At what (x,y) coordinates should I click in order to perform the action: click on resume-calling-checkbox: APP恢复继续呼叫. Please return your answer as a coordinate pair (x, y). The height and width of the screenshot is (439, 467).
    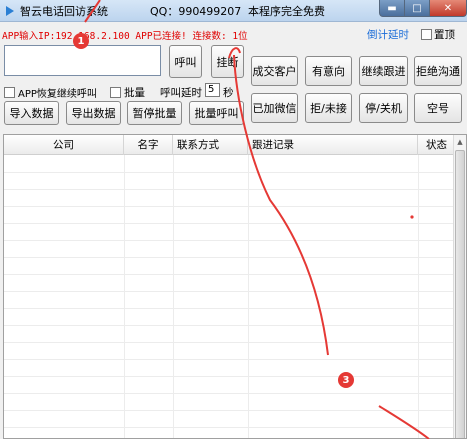
    Looking at the image, I should click on (50, 92).